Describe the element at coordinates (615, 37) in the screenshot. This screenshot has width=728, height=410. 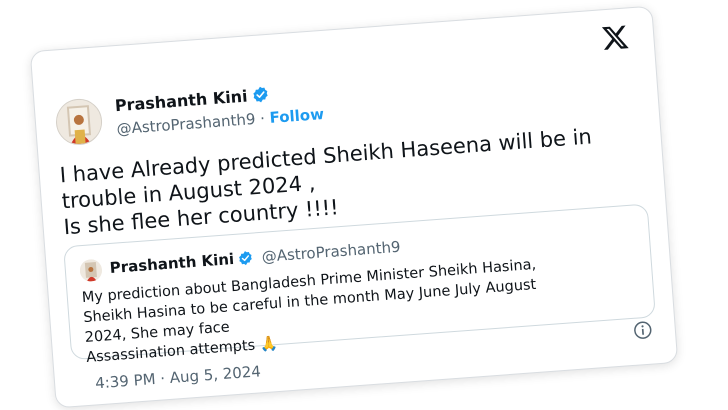
I see `x-logo-icon` at that location.